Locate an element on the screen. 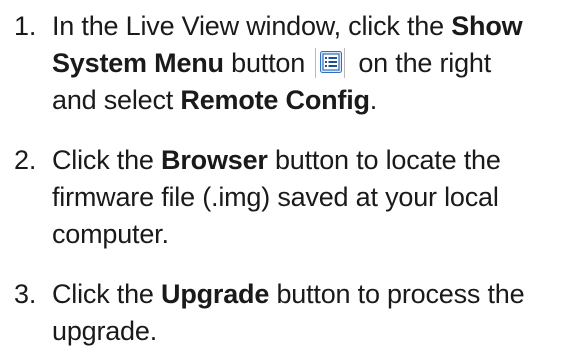 The height and width of the screenshot is (355, 582). step-2-line-1: Click the Browser button to locate the is located at coordinates (297, 160).